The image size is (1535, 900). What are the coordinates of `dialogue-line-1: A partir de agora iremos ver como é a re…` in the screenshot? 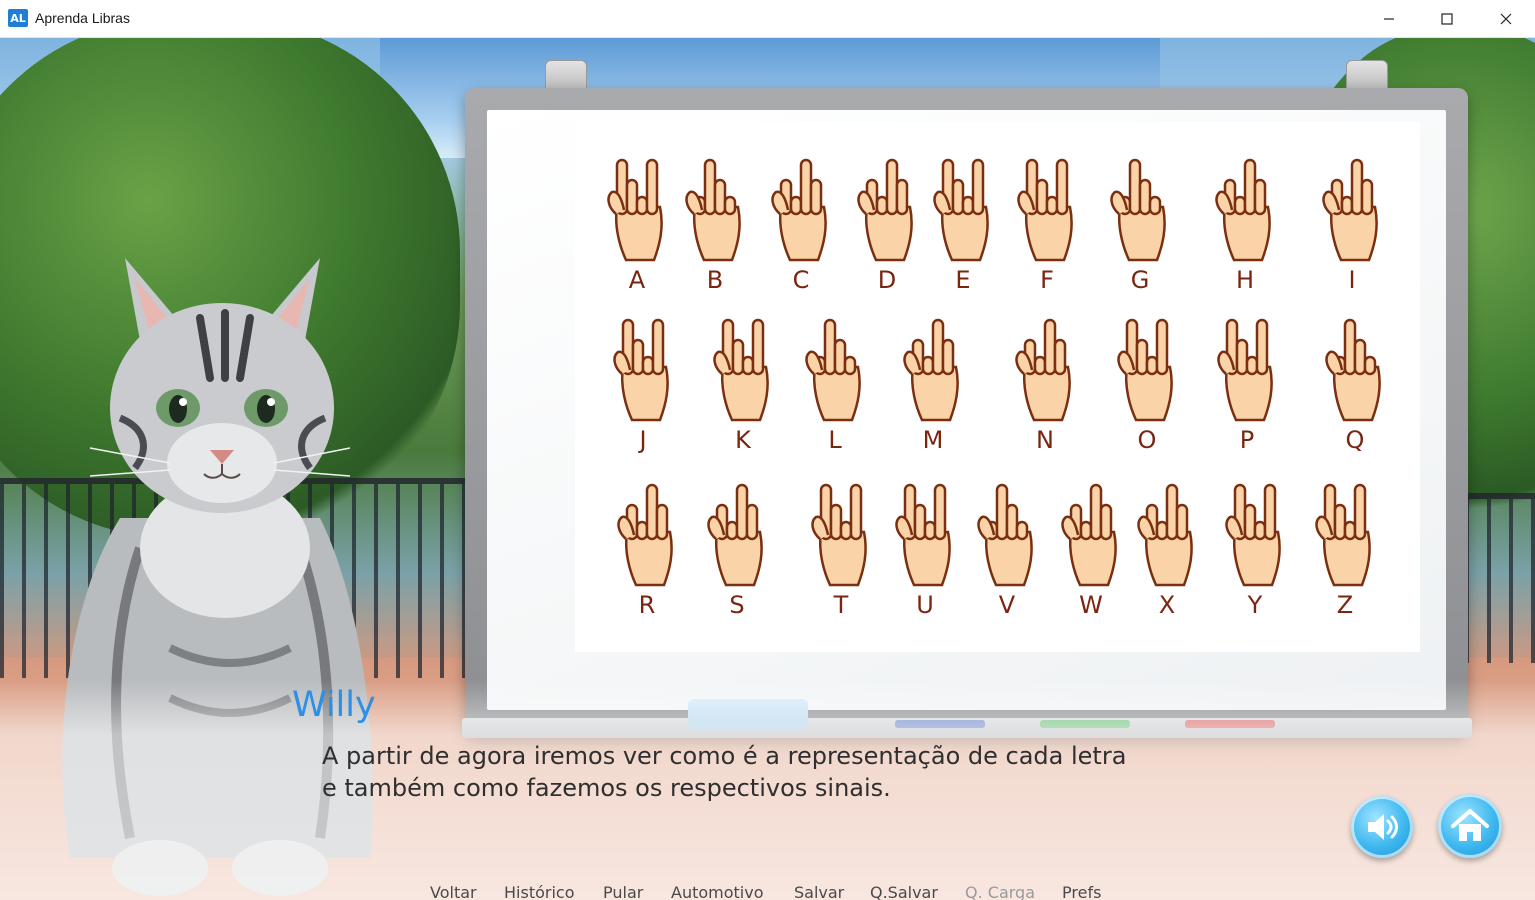 It's located at (724, 756).